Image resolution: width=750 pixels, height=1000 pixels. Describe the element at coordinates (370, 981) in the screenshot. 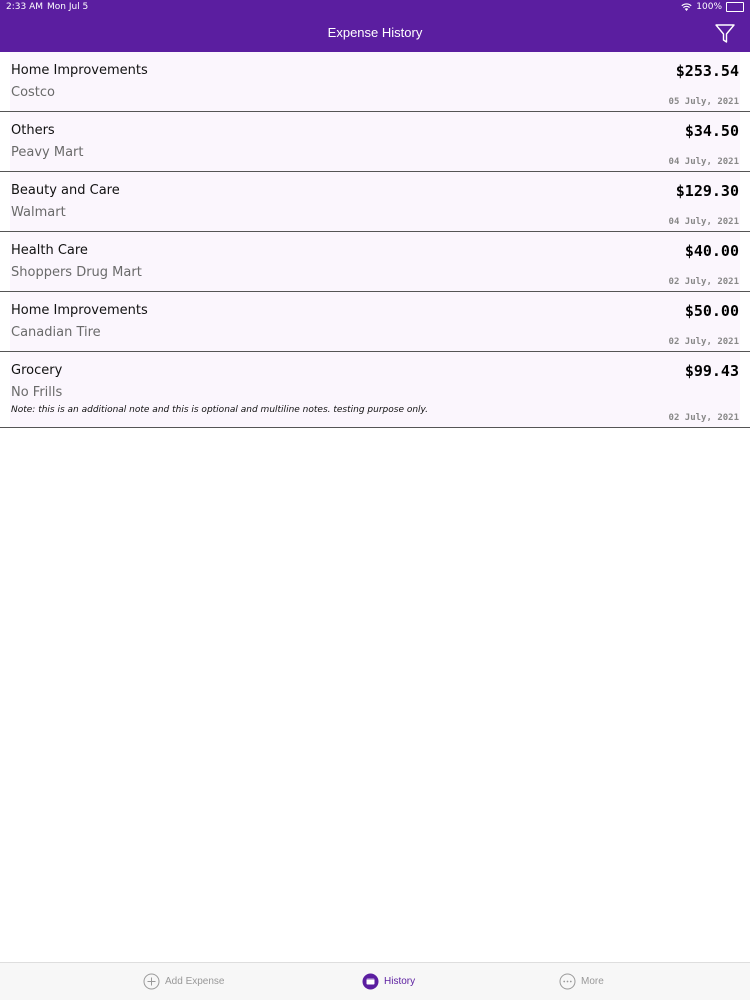

I see `history-icon` at that location.